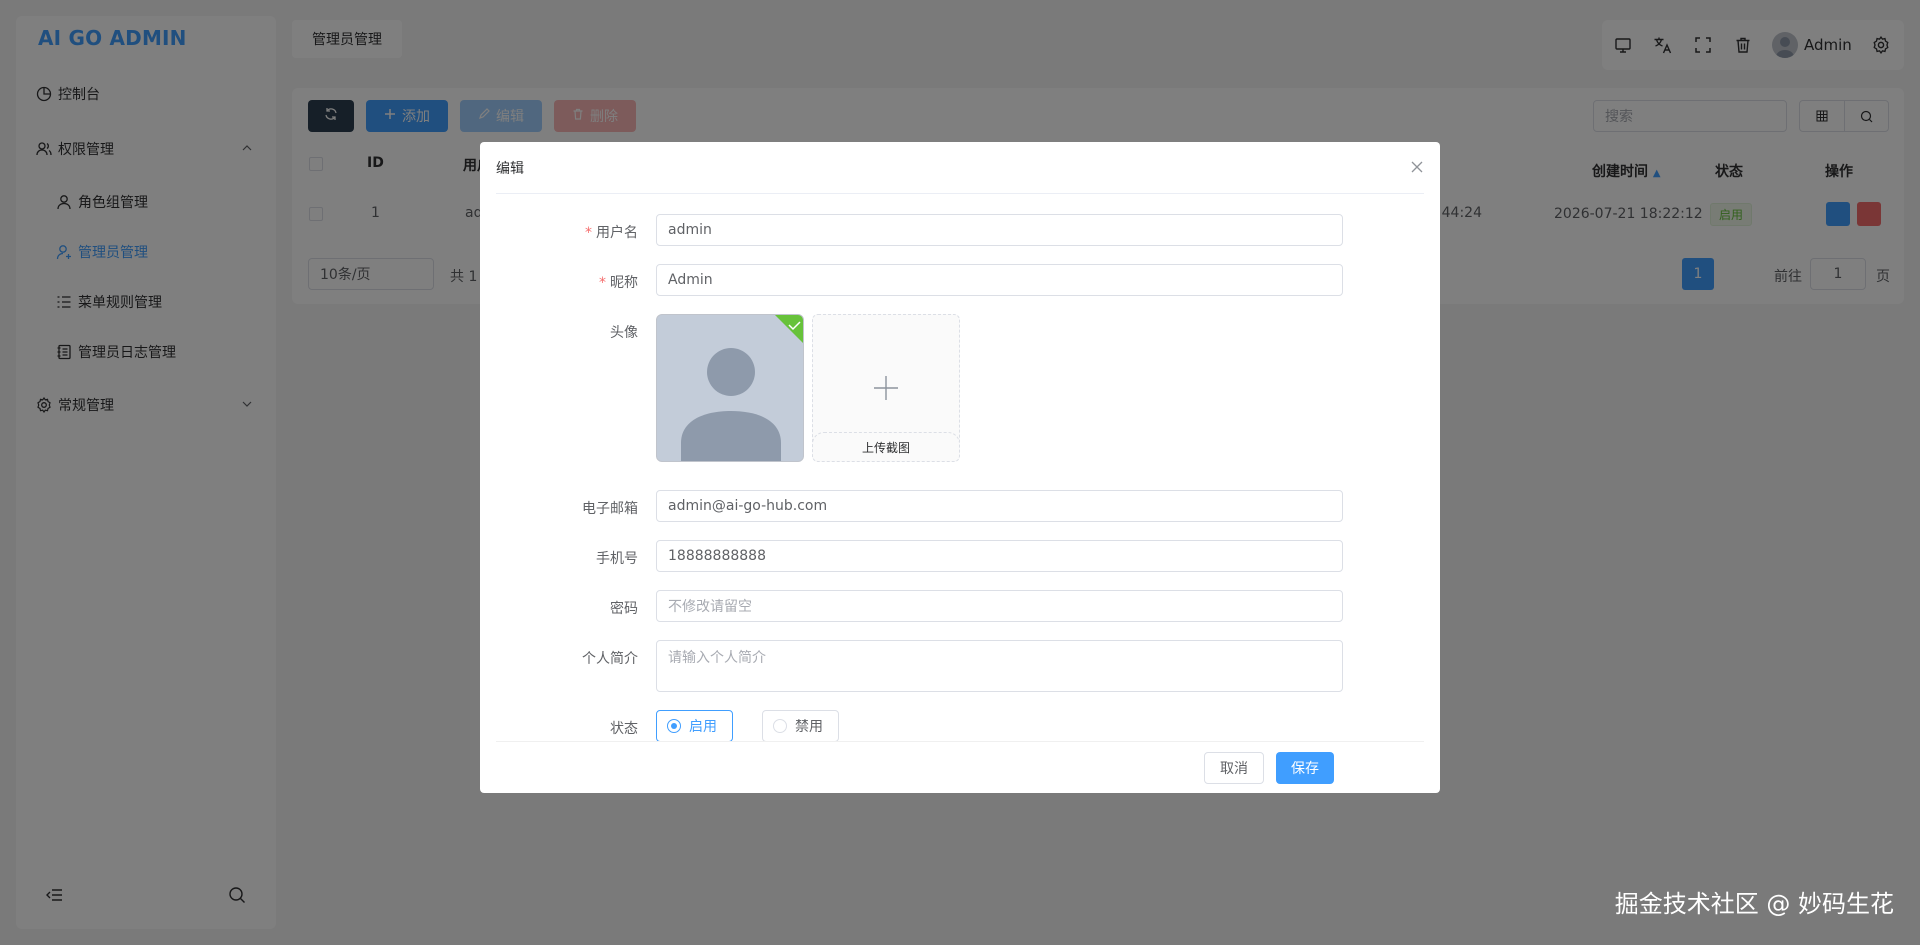 Image resolution: width=1920 pixels, height=945 pixels. What do you see at coordinates (558, 232) in the screenshot?
I see `username-label: * 用户名` at bounding box center [558, 232].